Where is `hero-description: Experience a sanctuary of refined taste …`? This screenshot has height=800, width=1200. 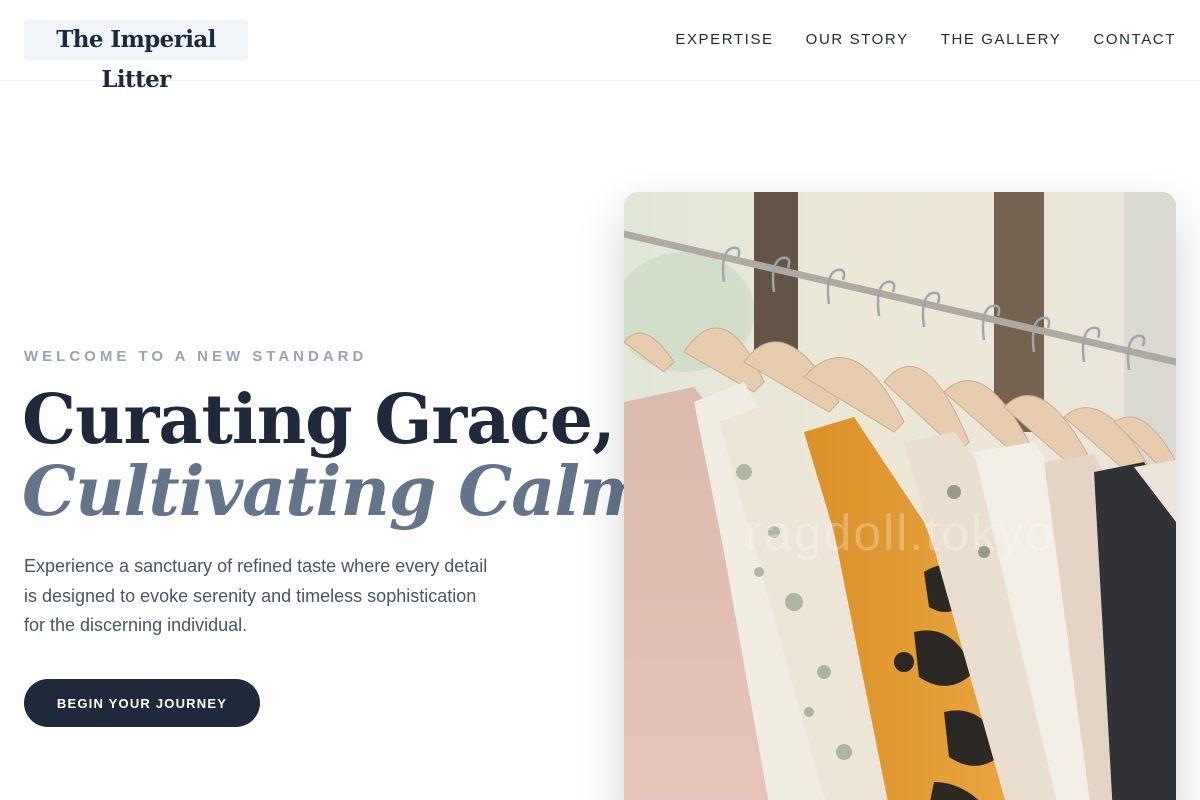
hero-description: Experience a sanctuary of refined taste … is located at coordinates (256, 596).